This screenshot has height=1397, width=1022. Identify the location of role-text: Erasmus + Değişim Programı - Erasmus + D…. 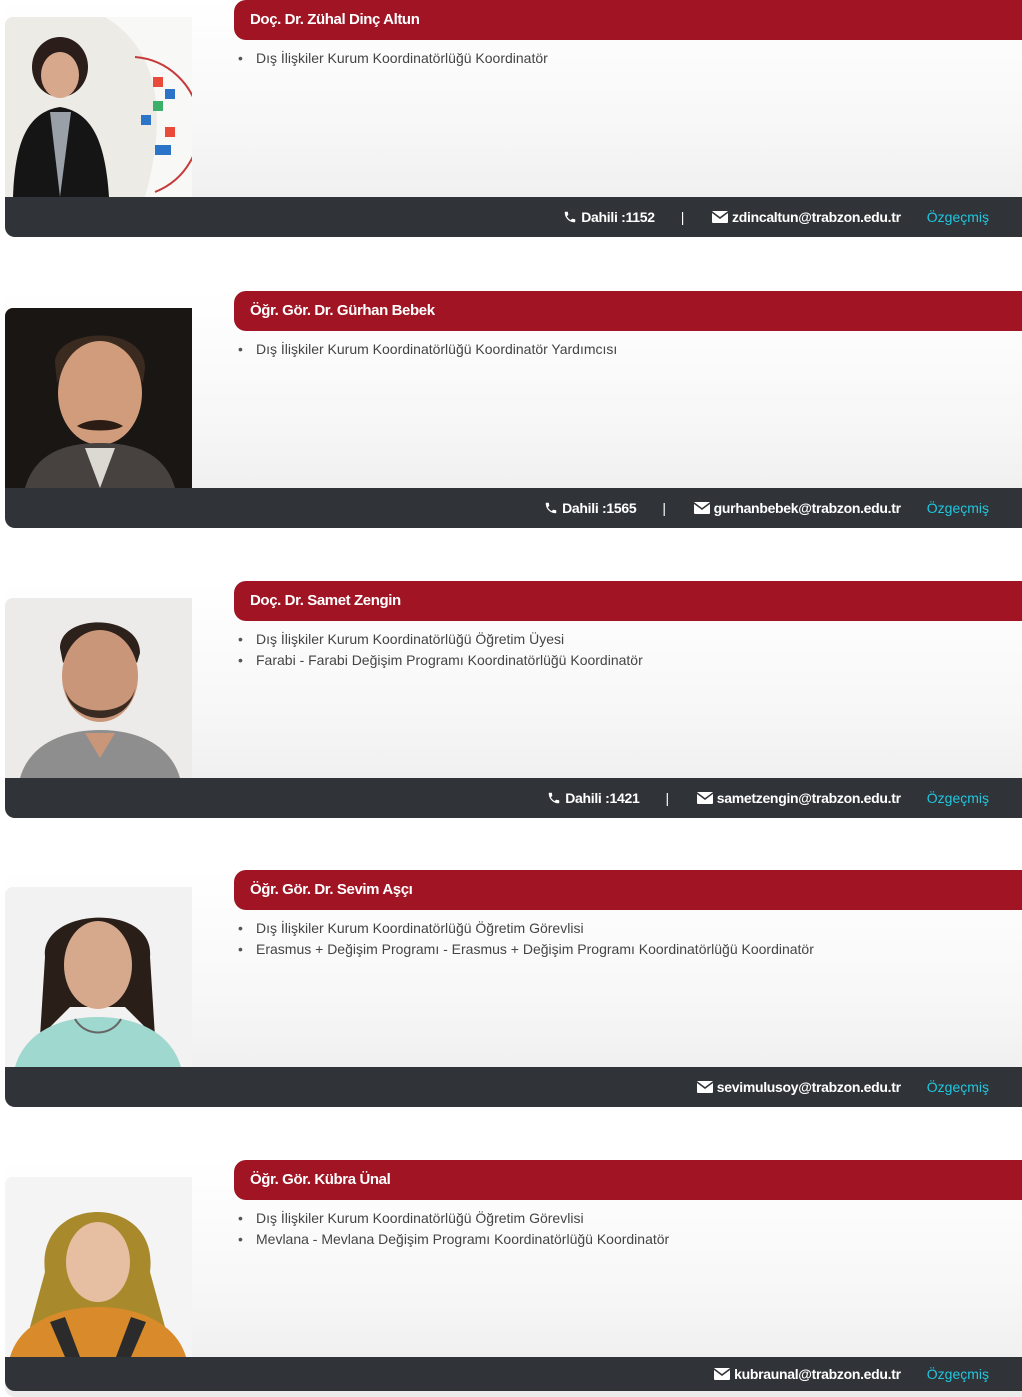
(535, 949).